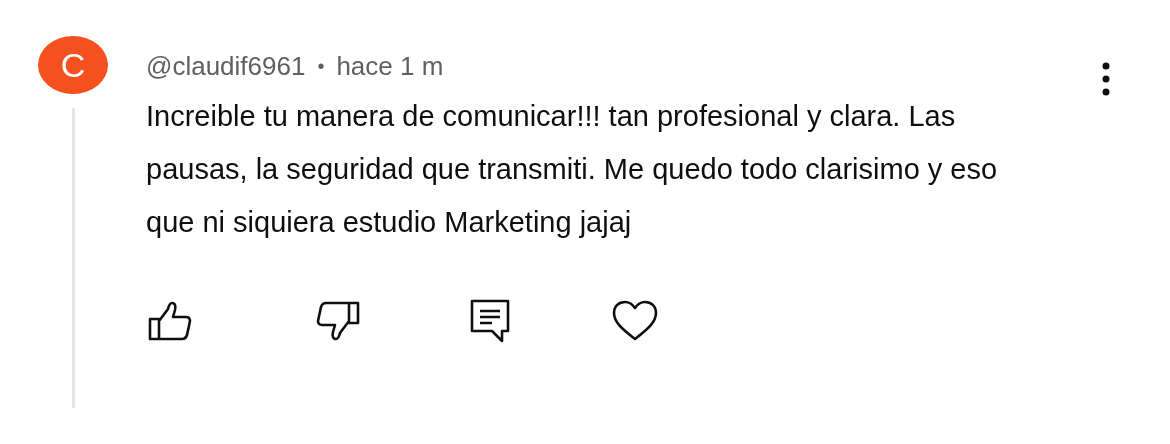 This screenshot has width=1170, height=444. I want to click on thumbs-up-icon, so click(170, 321).